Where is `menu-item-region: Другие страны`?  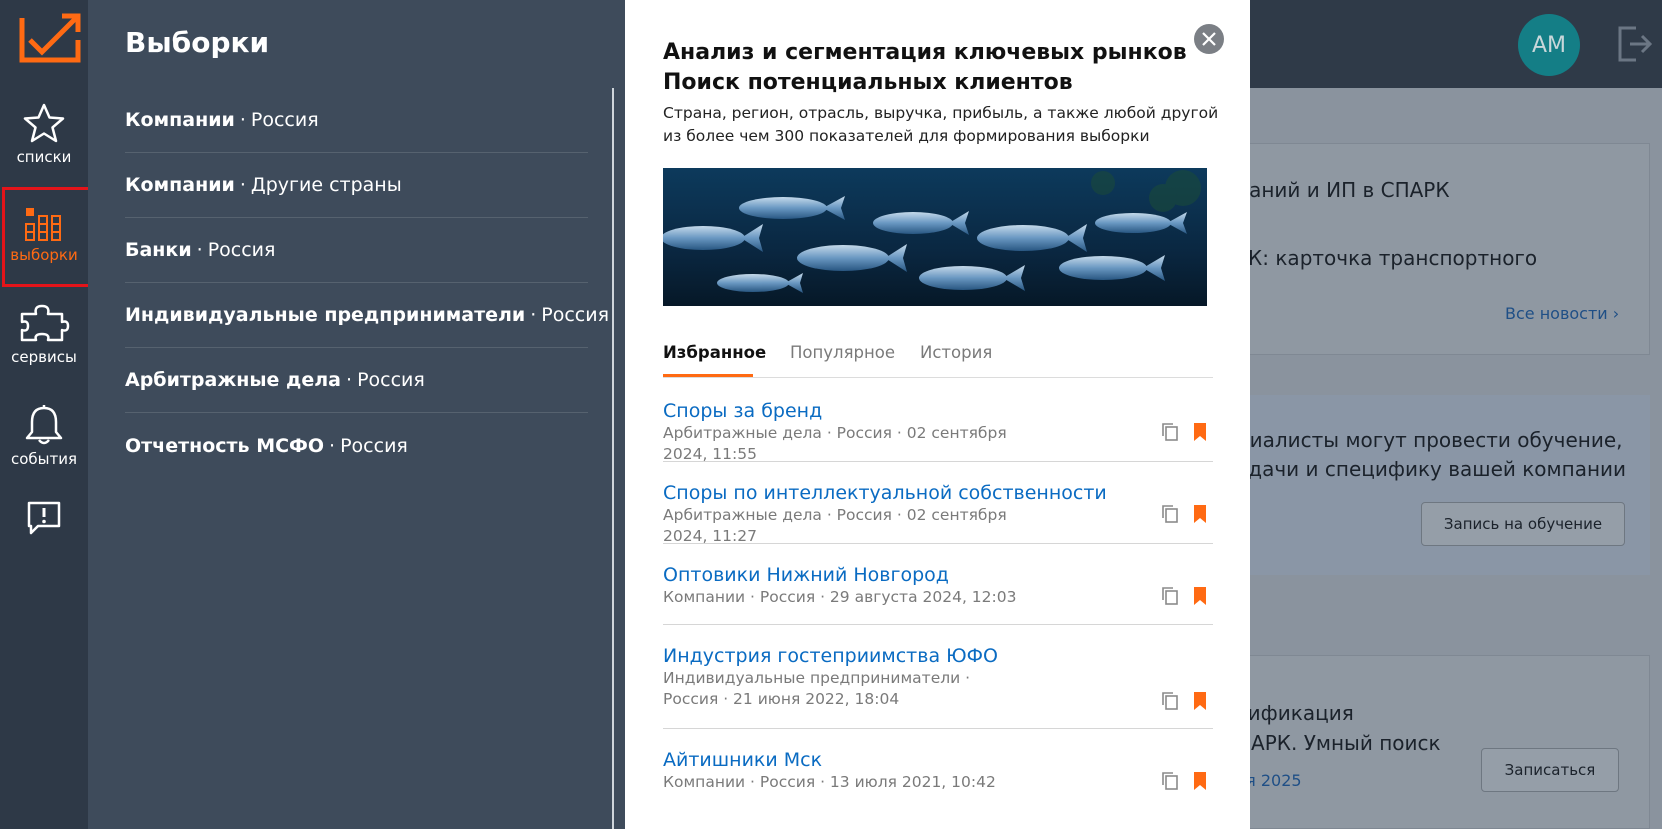 menu-item-region: Другие страны is located at coordinates (326, 185).